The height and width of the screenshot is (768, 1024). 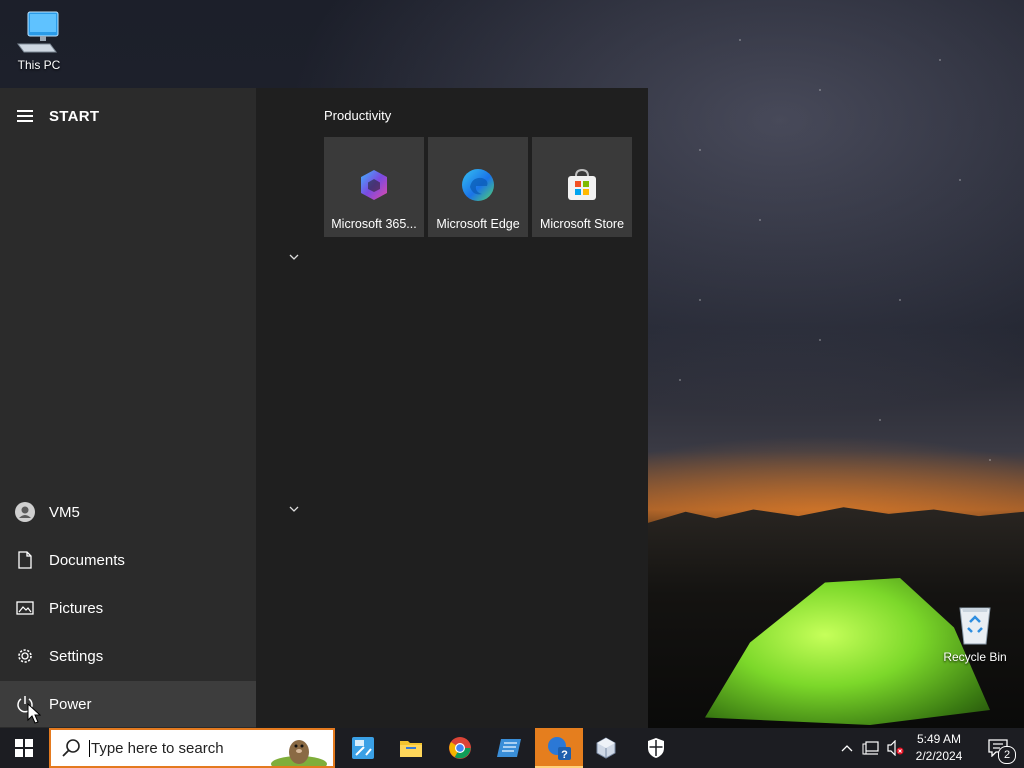 I want to click on desktop-icon-this-pc: This PC, so click(x=39, y=41).